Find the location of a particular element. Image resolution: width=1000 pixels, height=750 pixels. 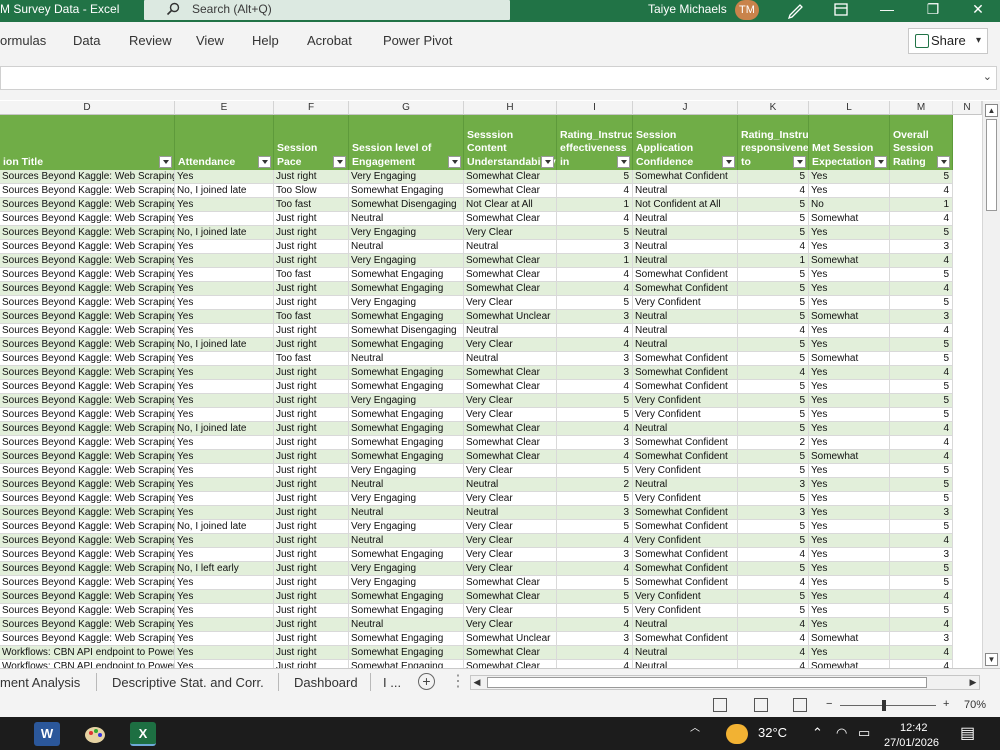

column-header-h: H is located at coordinates (510, 108).